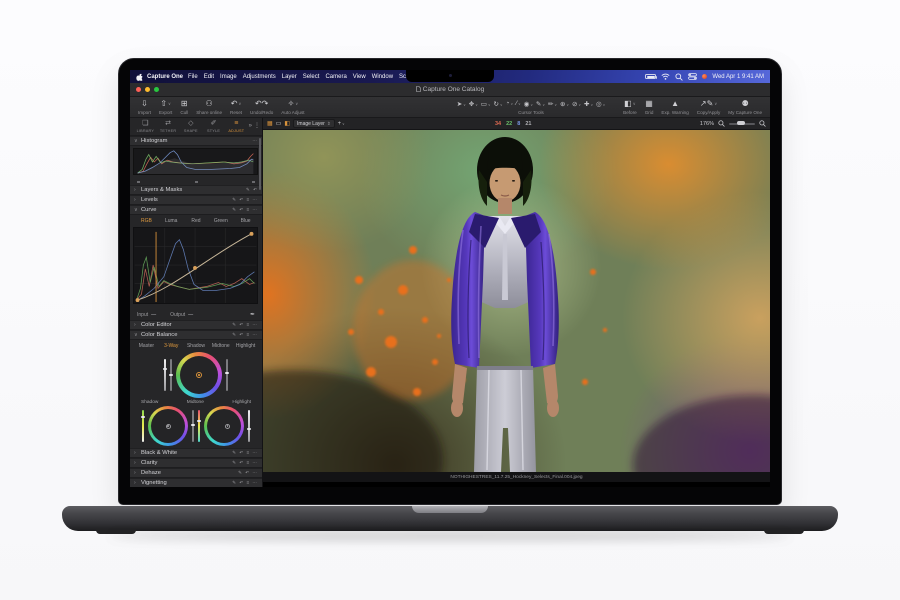  Describe the element at coordinates (195, 161) in the screenshot. I see `histogram-graph` at that location.